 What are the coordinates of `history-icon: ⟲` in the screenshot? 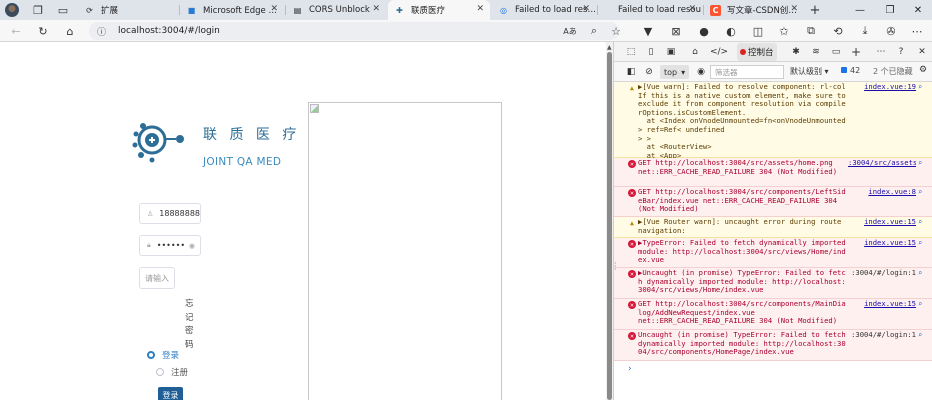 It's located at (838, 31).